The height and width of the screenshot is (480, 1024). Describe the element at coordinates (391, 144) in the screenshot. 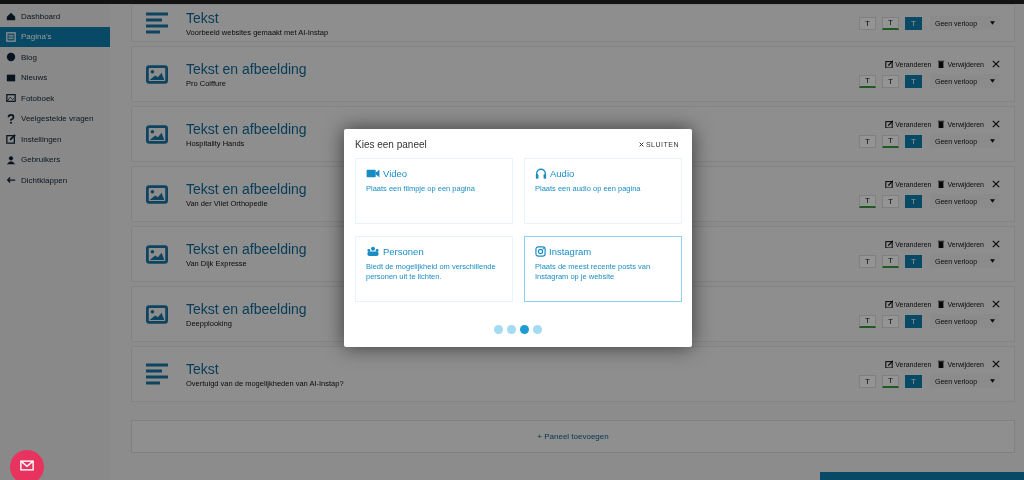

I see `dialog-title: Kies een paneel` at that location.